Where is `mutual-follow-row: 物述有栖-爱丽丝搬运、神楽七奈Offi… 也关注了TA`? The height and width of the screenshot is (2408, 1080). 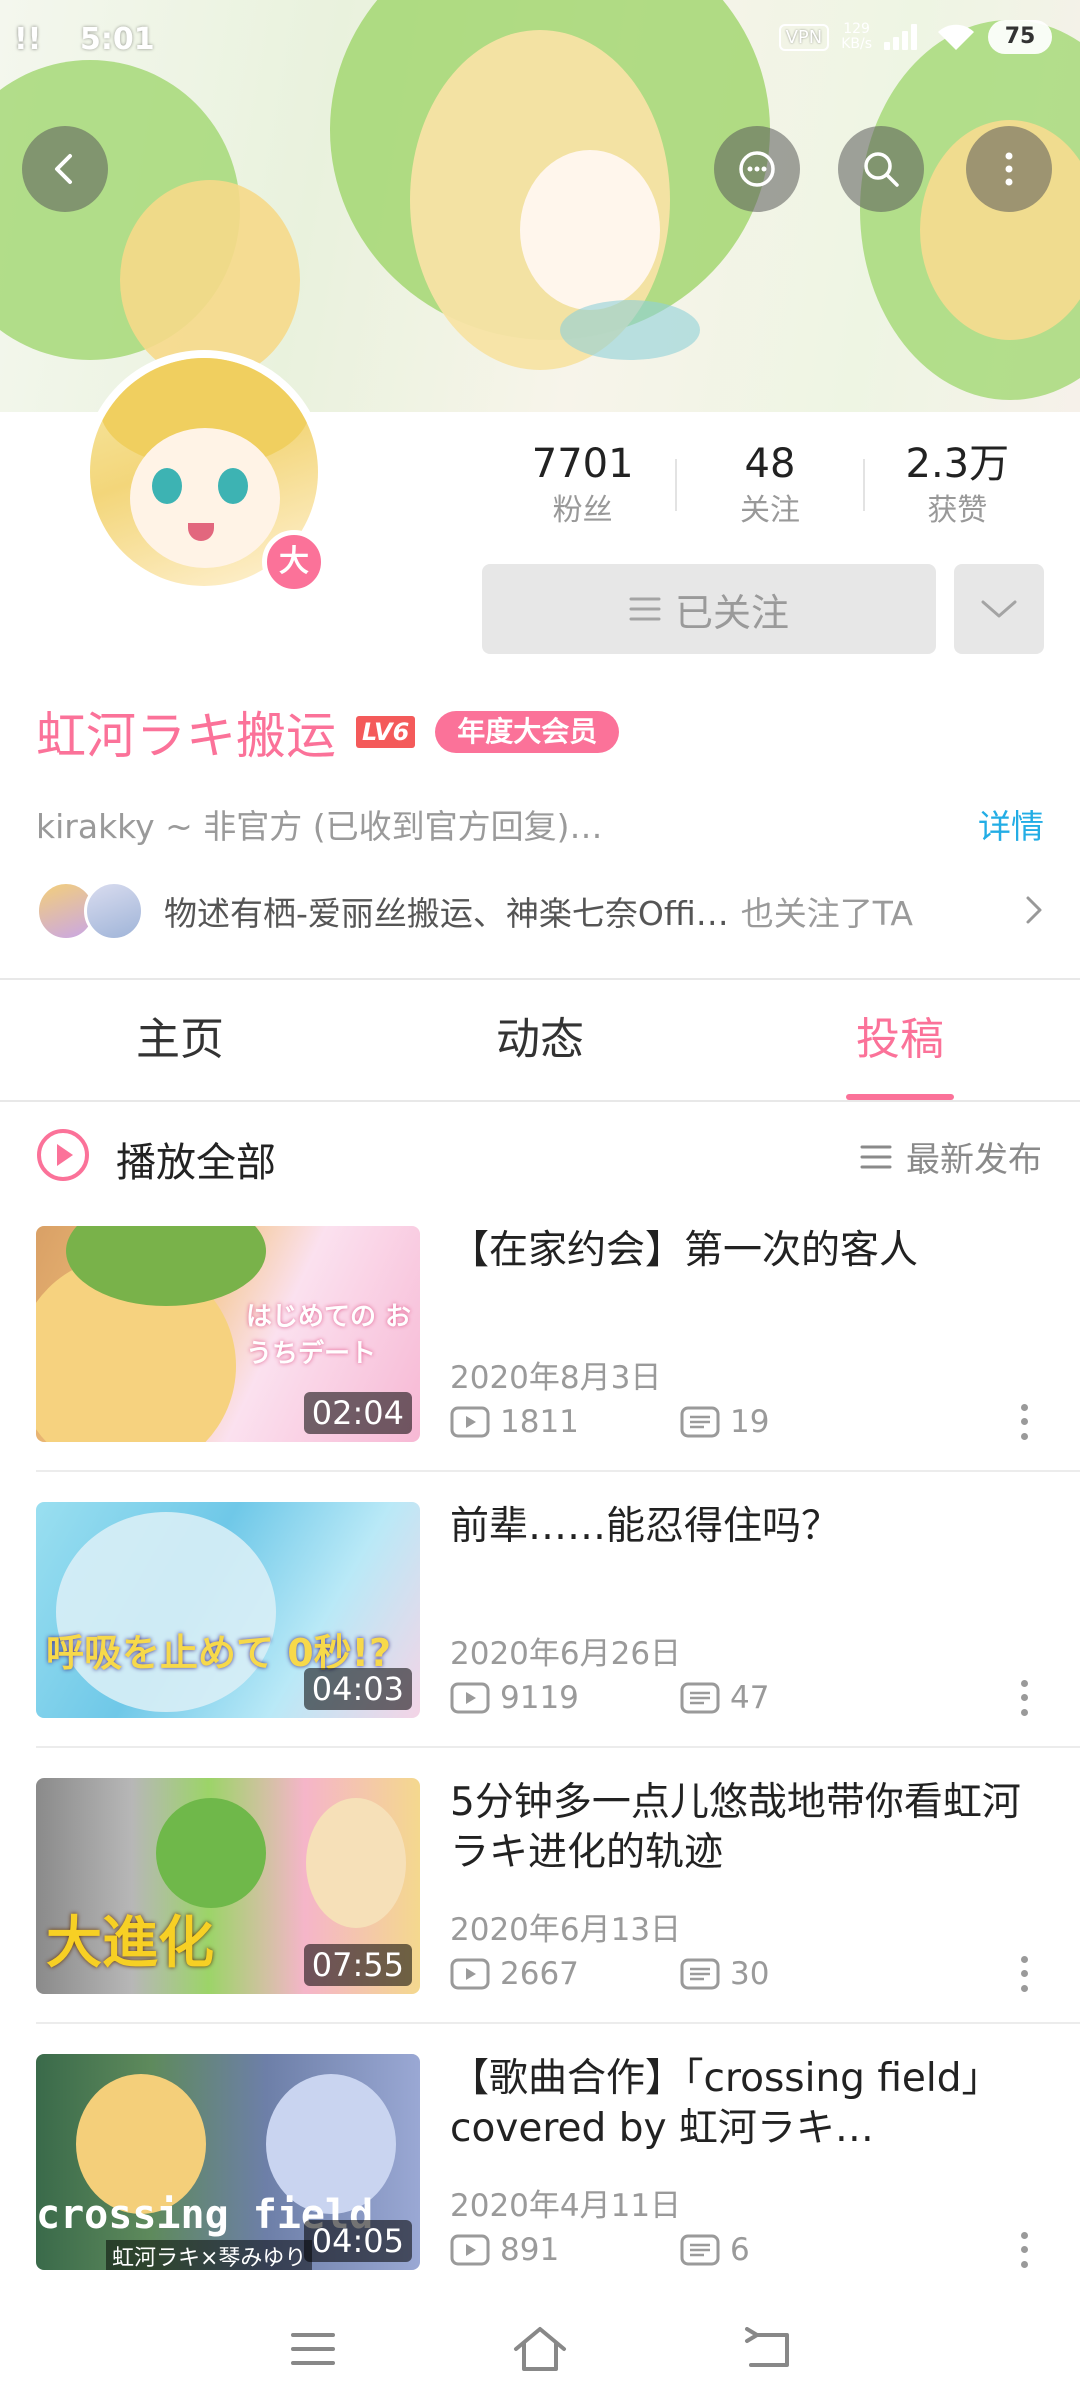
mutual-follow-row: 物述有栖-爱丽丝搬运、神楽七奈Offi… 也关注了TA is located at coordinates (541, 911).